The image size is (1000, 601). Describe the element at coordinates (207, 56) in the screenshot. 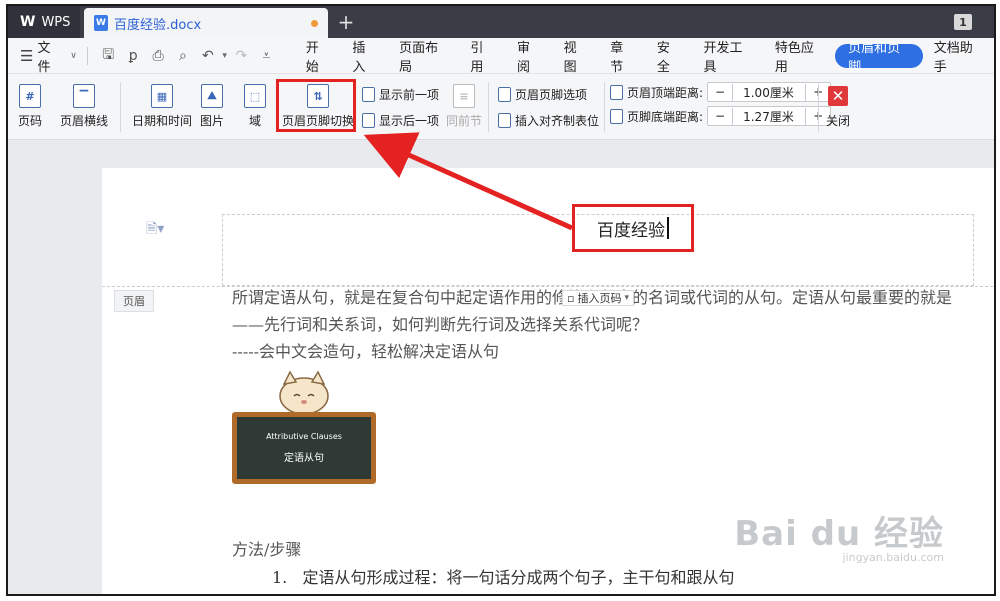

I see `undo-icon: ↶` at that location.